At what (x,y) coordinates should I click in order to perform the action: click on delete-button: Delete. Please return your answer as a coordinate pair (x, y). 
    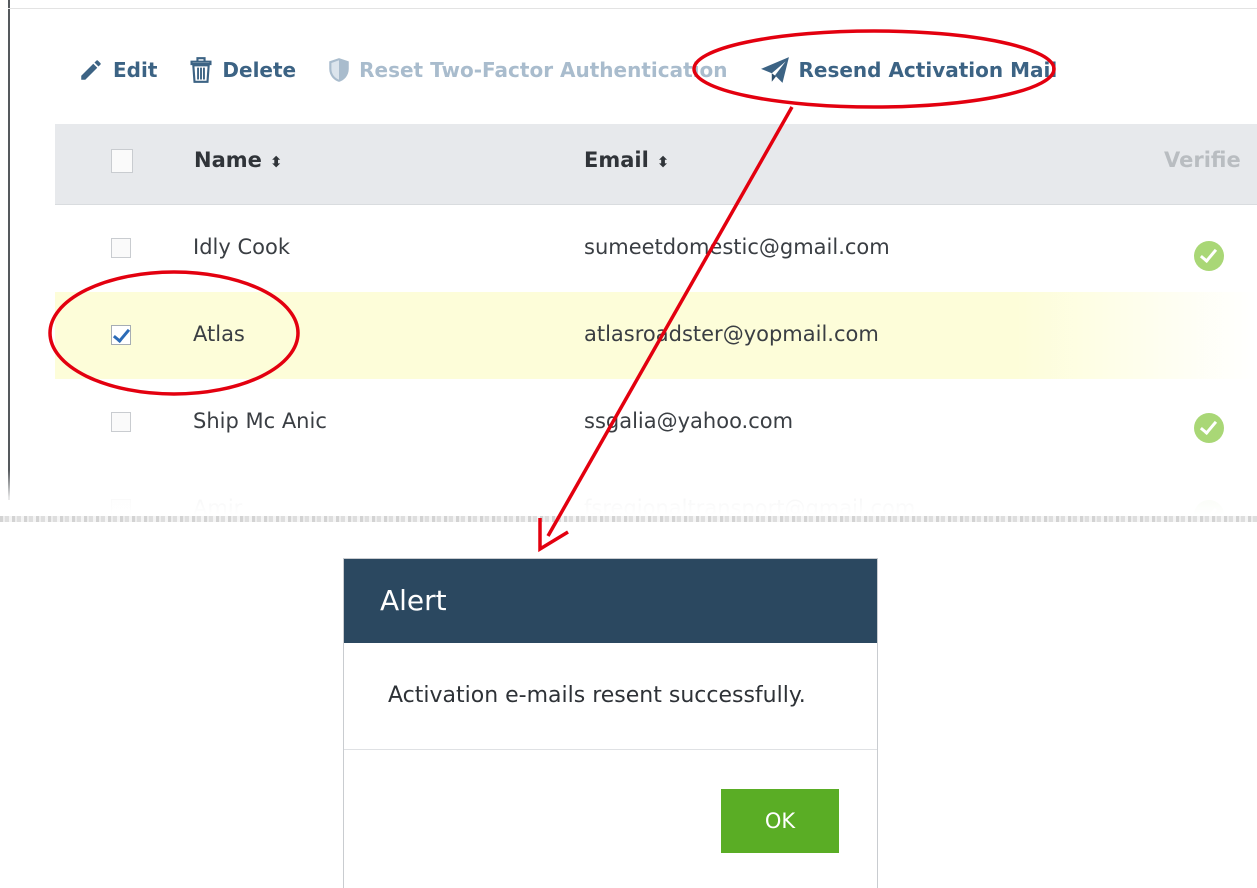
    Looking at the image, I should click on (242, 70).